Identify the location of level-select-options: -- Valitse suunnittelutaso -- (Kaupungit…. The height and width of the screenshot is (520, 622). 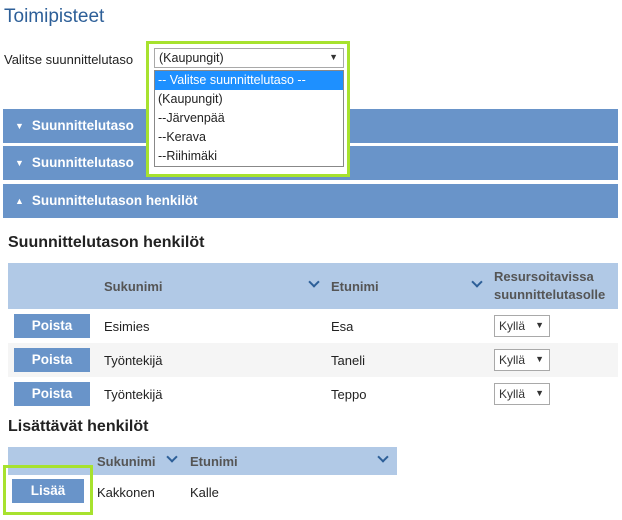
(249, 118).